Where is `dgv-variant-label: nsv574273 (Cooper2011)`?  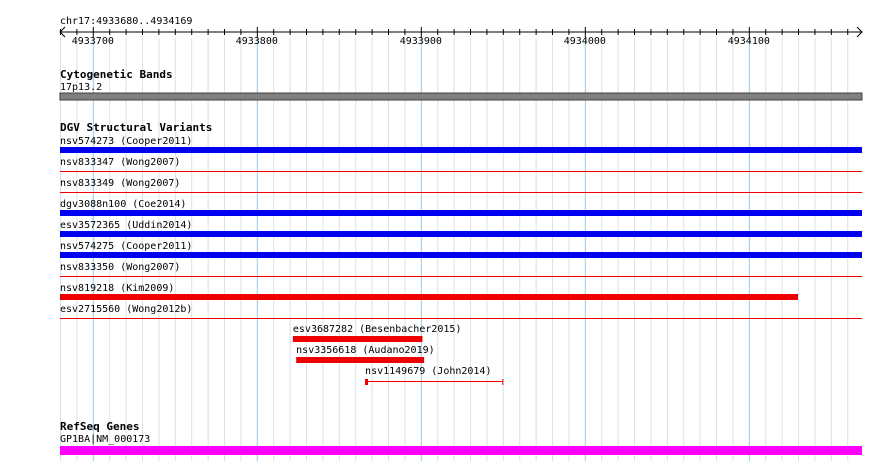
dgv-variant-label: nsv574273 (Cooper2011) is located at coordinates (126, 141).